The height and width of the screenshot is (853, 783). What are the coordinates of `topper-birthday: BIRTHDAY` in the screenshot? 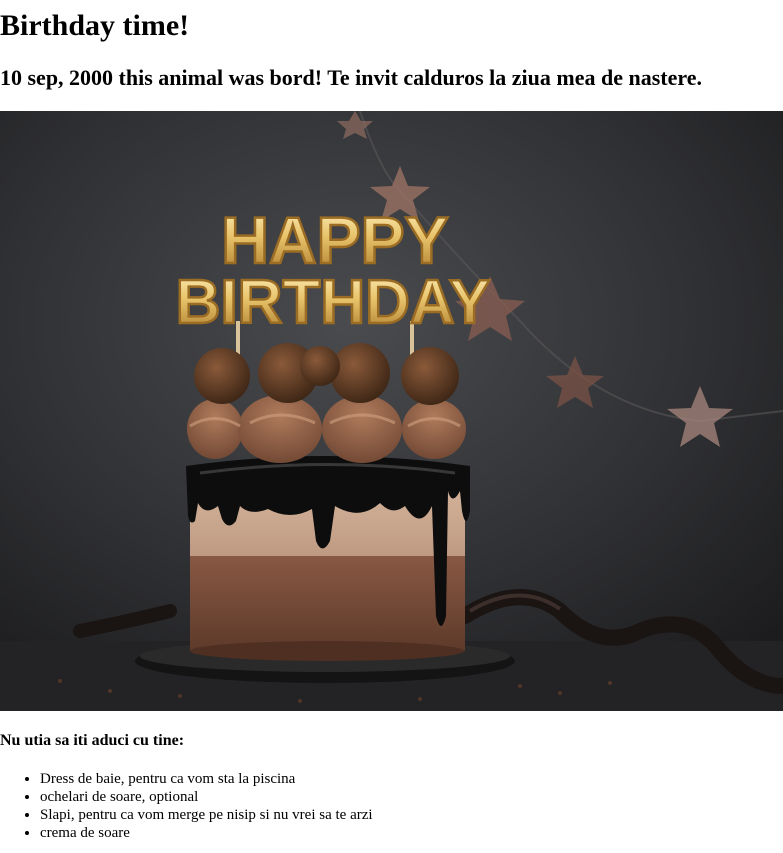 It's located at (333, 302).